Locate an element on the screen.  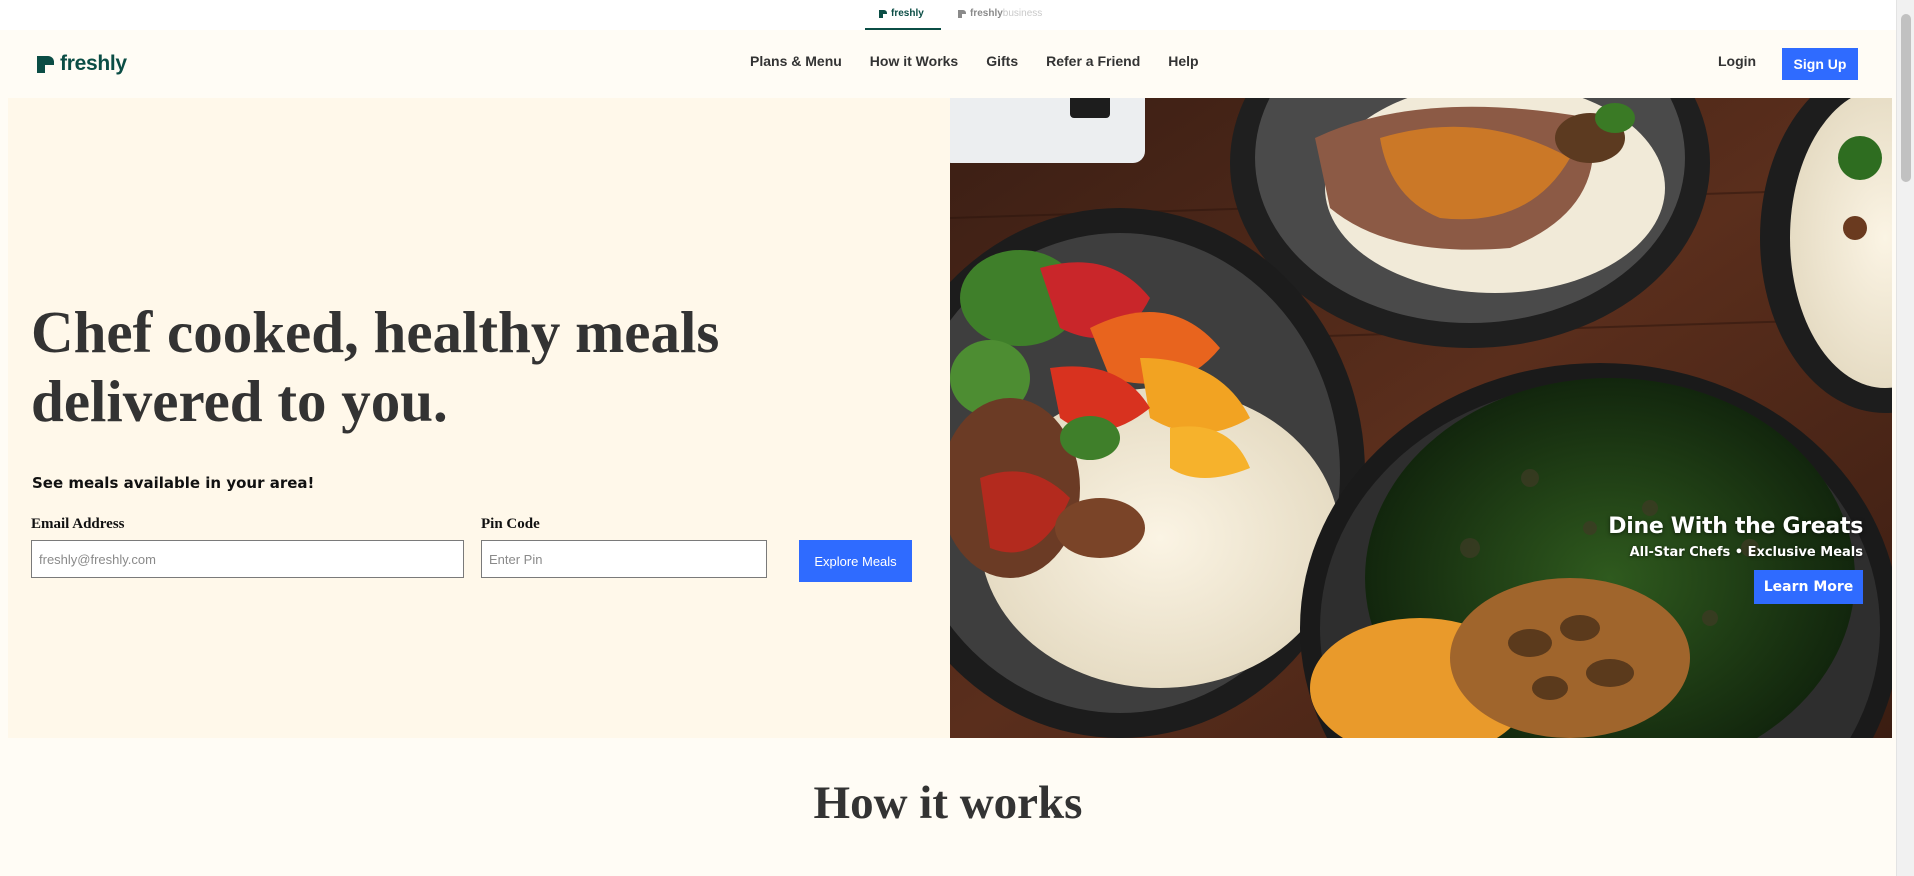
promo-title: Dine With the Greats is located at coordinates (1735, 526).